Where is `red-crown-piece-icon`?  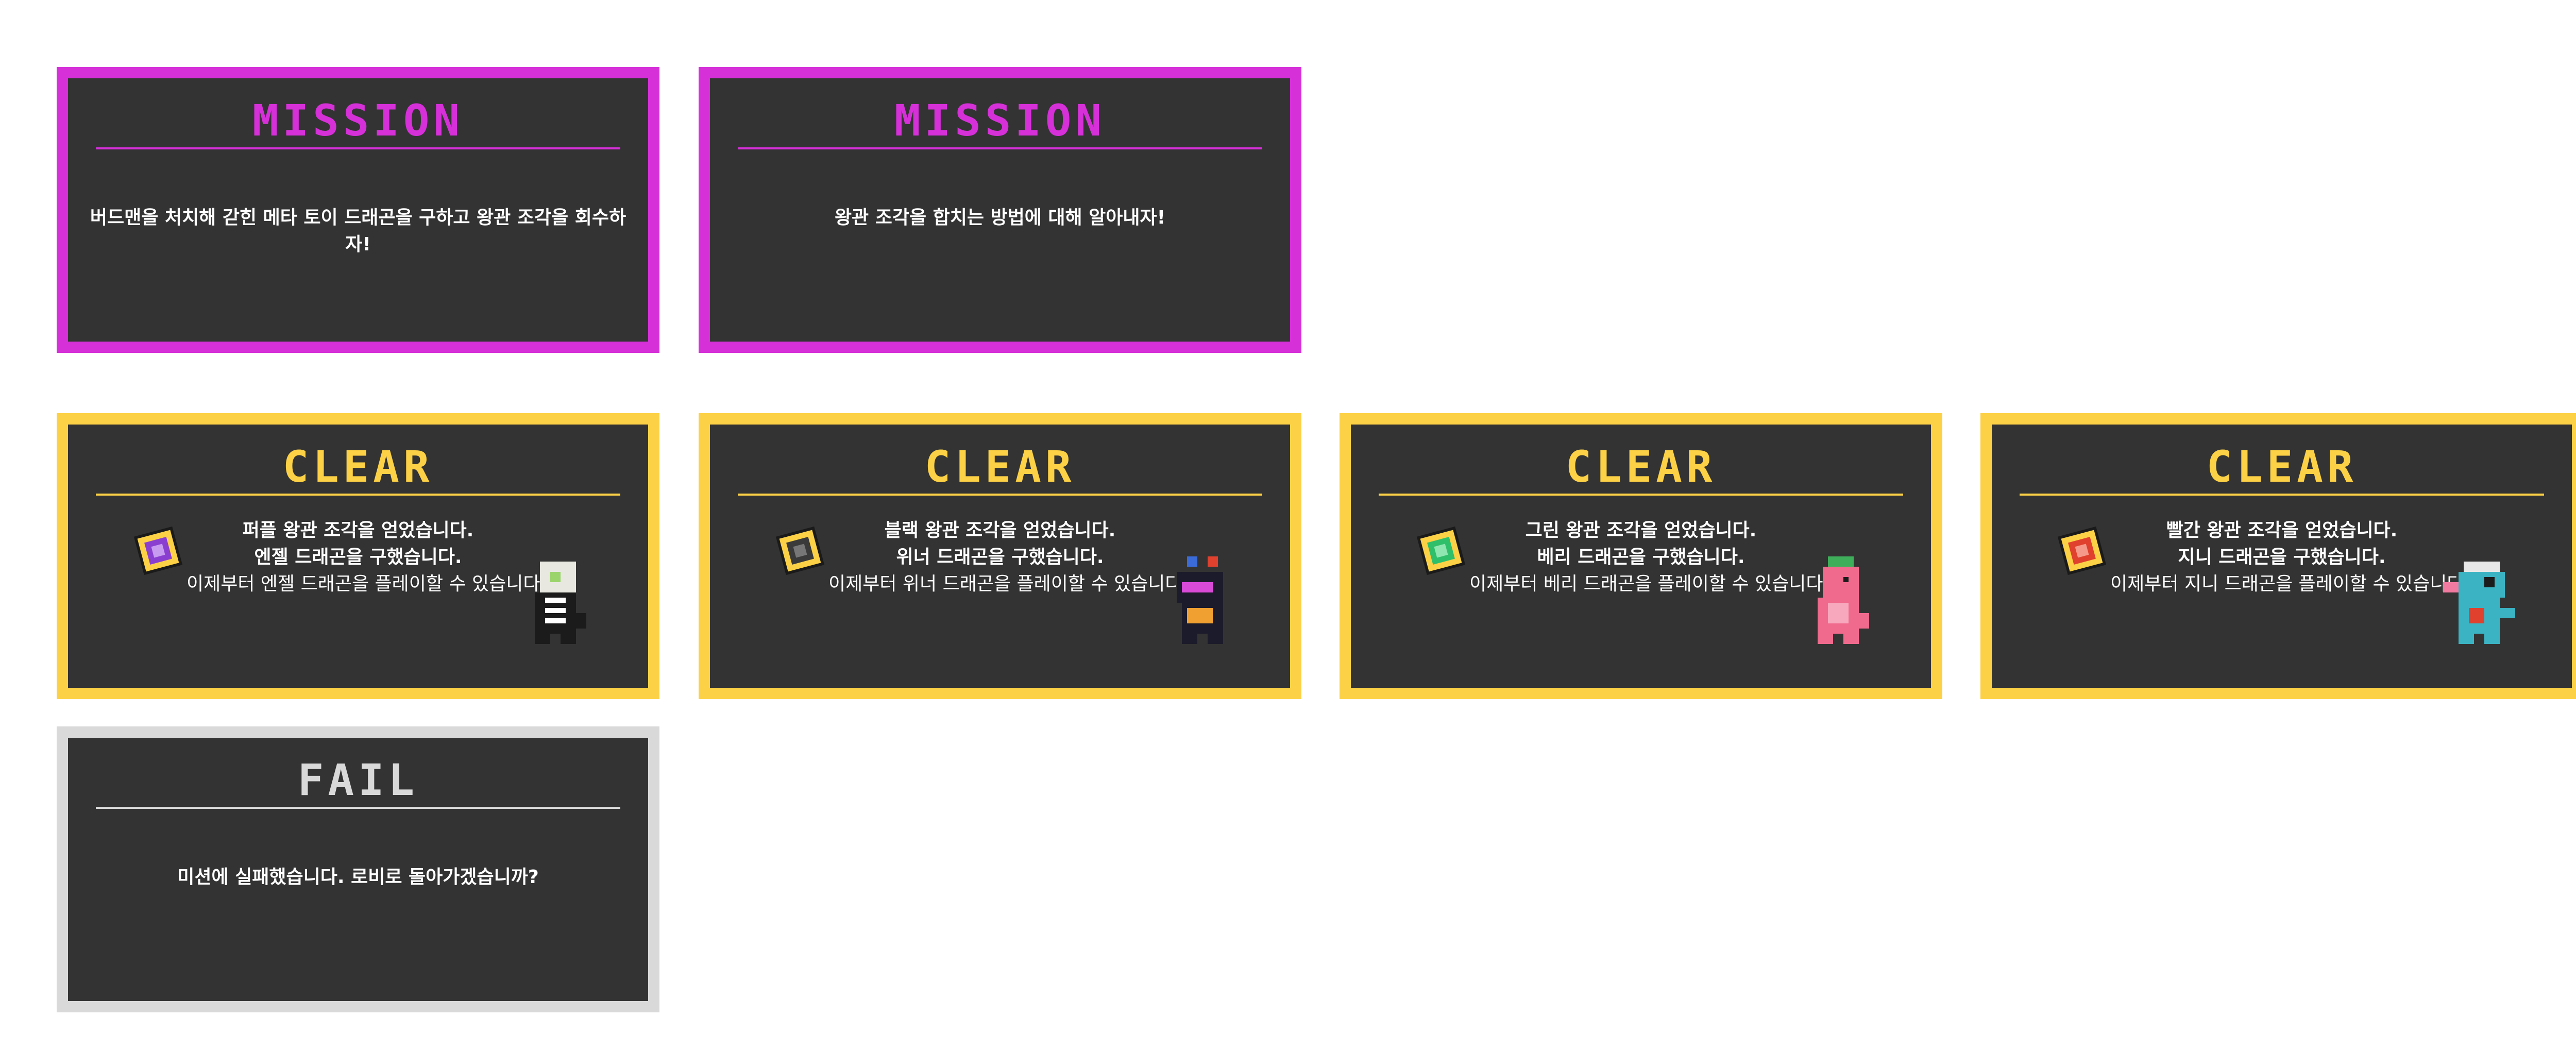
red-crown-piece-icon is located at coordinates (2082, 550).